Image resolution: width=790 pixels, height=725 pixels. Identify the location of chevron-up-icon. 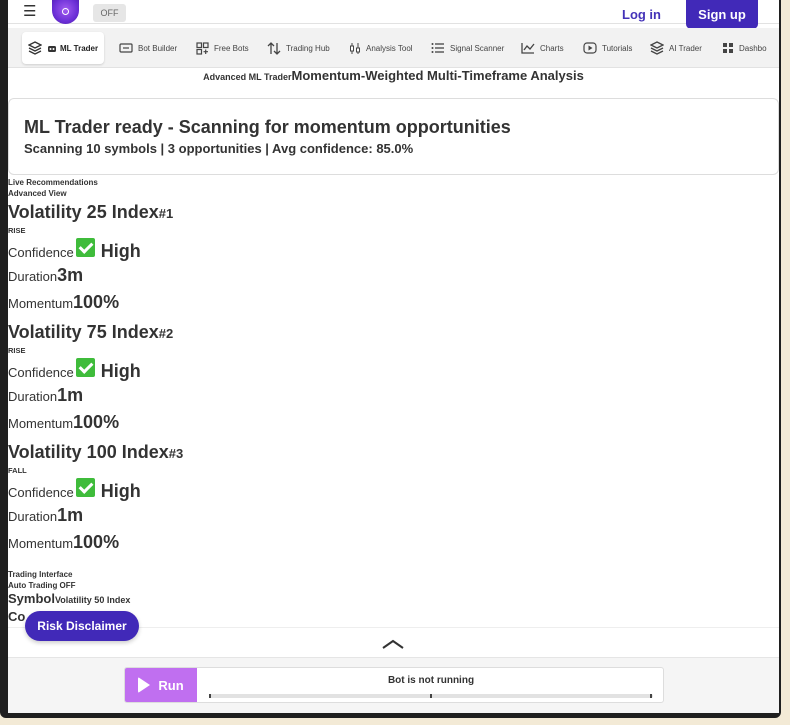
(393, 644).